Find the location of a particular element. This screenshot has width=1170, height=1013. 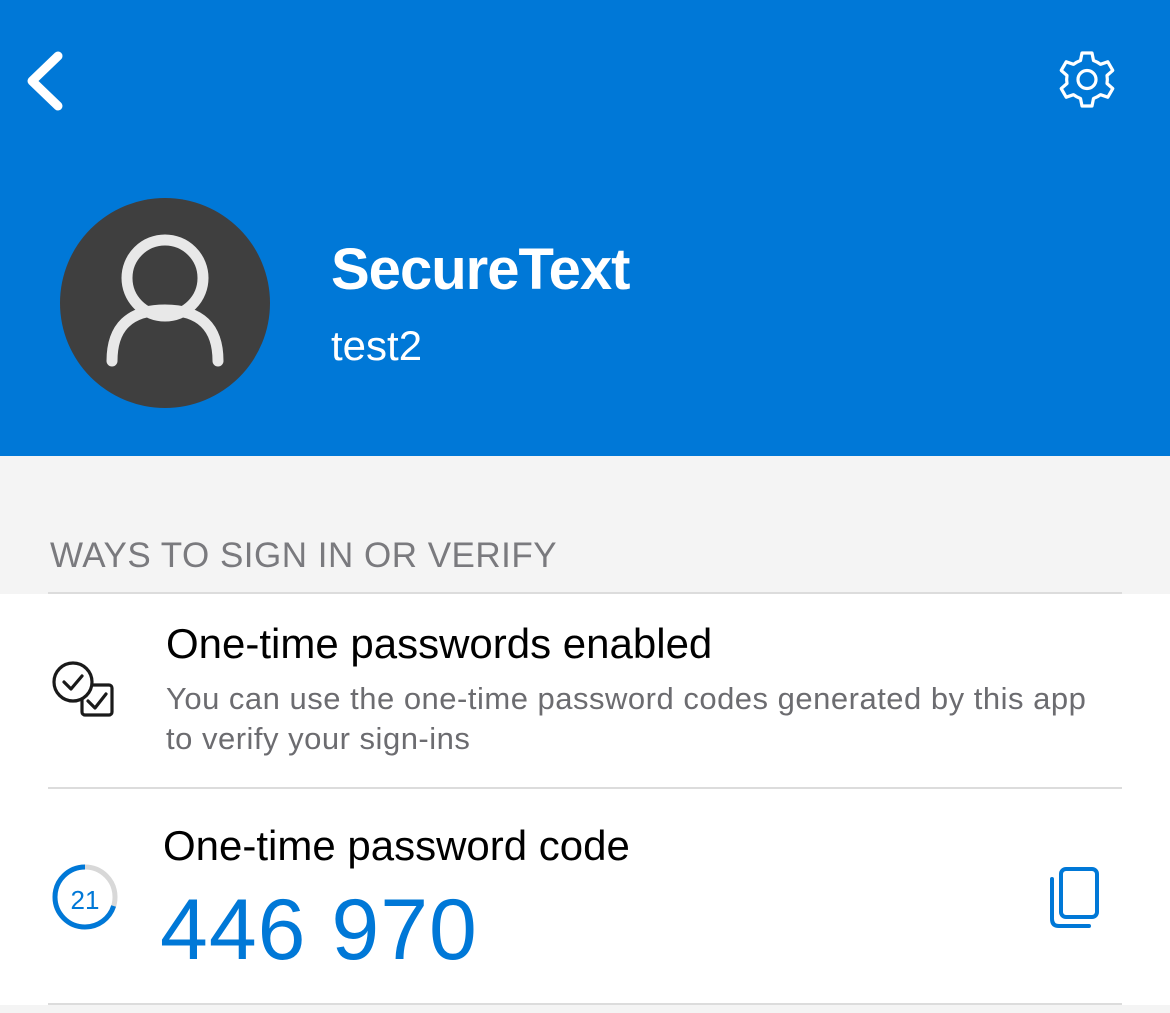

settings-button is located at coordinates (1087, 81).